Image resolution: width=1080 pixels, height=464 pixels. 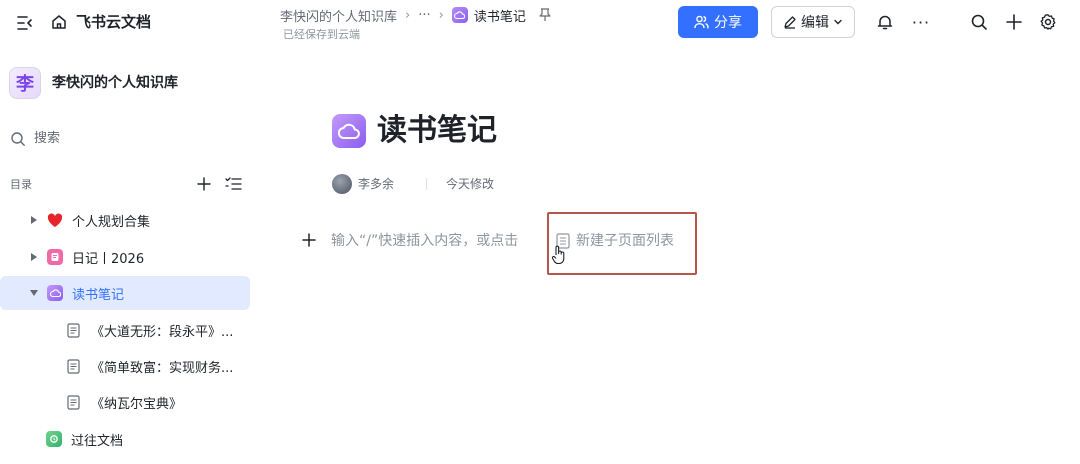 What do you see at coordinates (416, 15) in the screenshot?
I see `breadcrumb: 李快闪的个人知识库 › ··· › 读书笔记` at bounding box center [416, 15].